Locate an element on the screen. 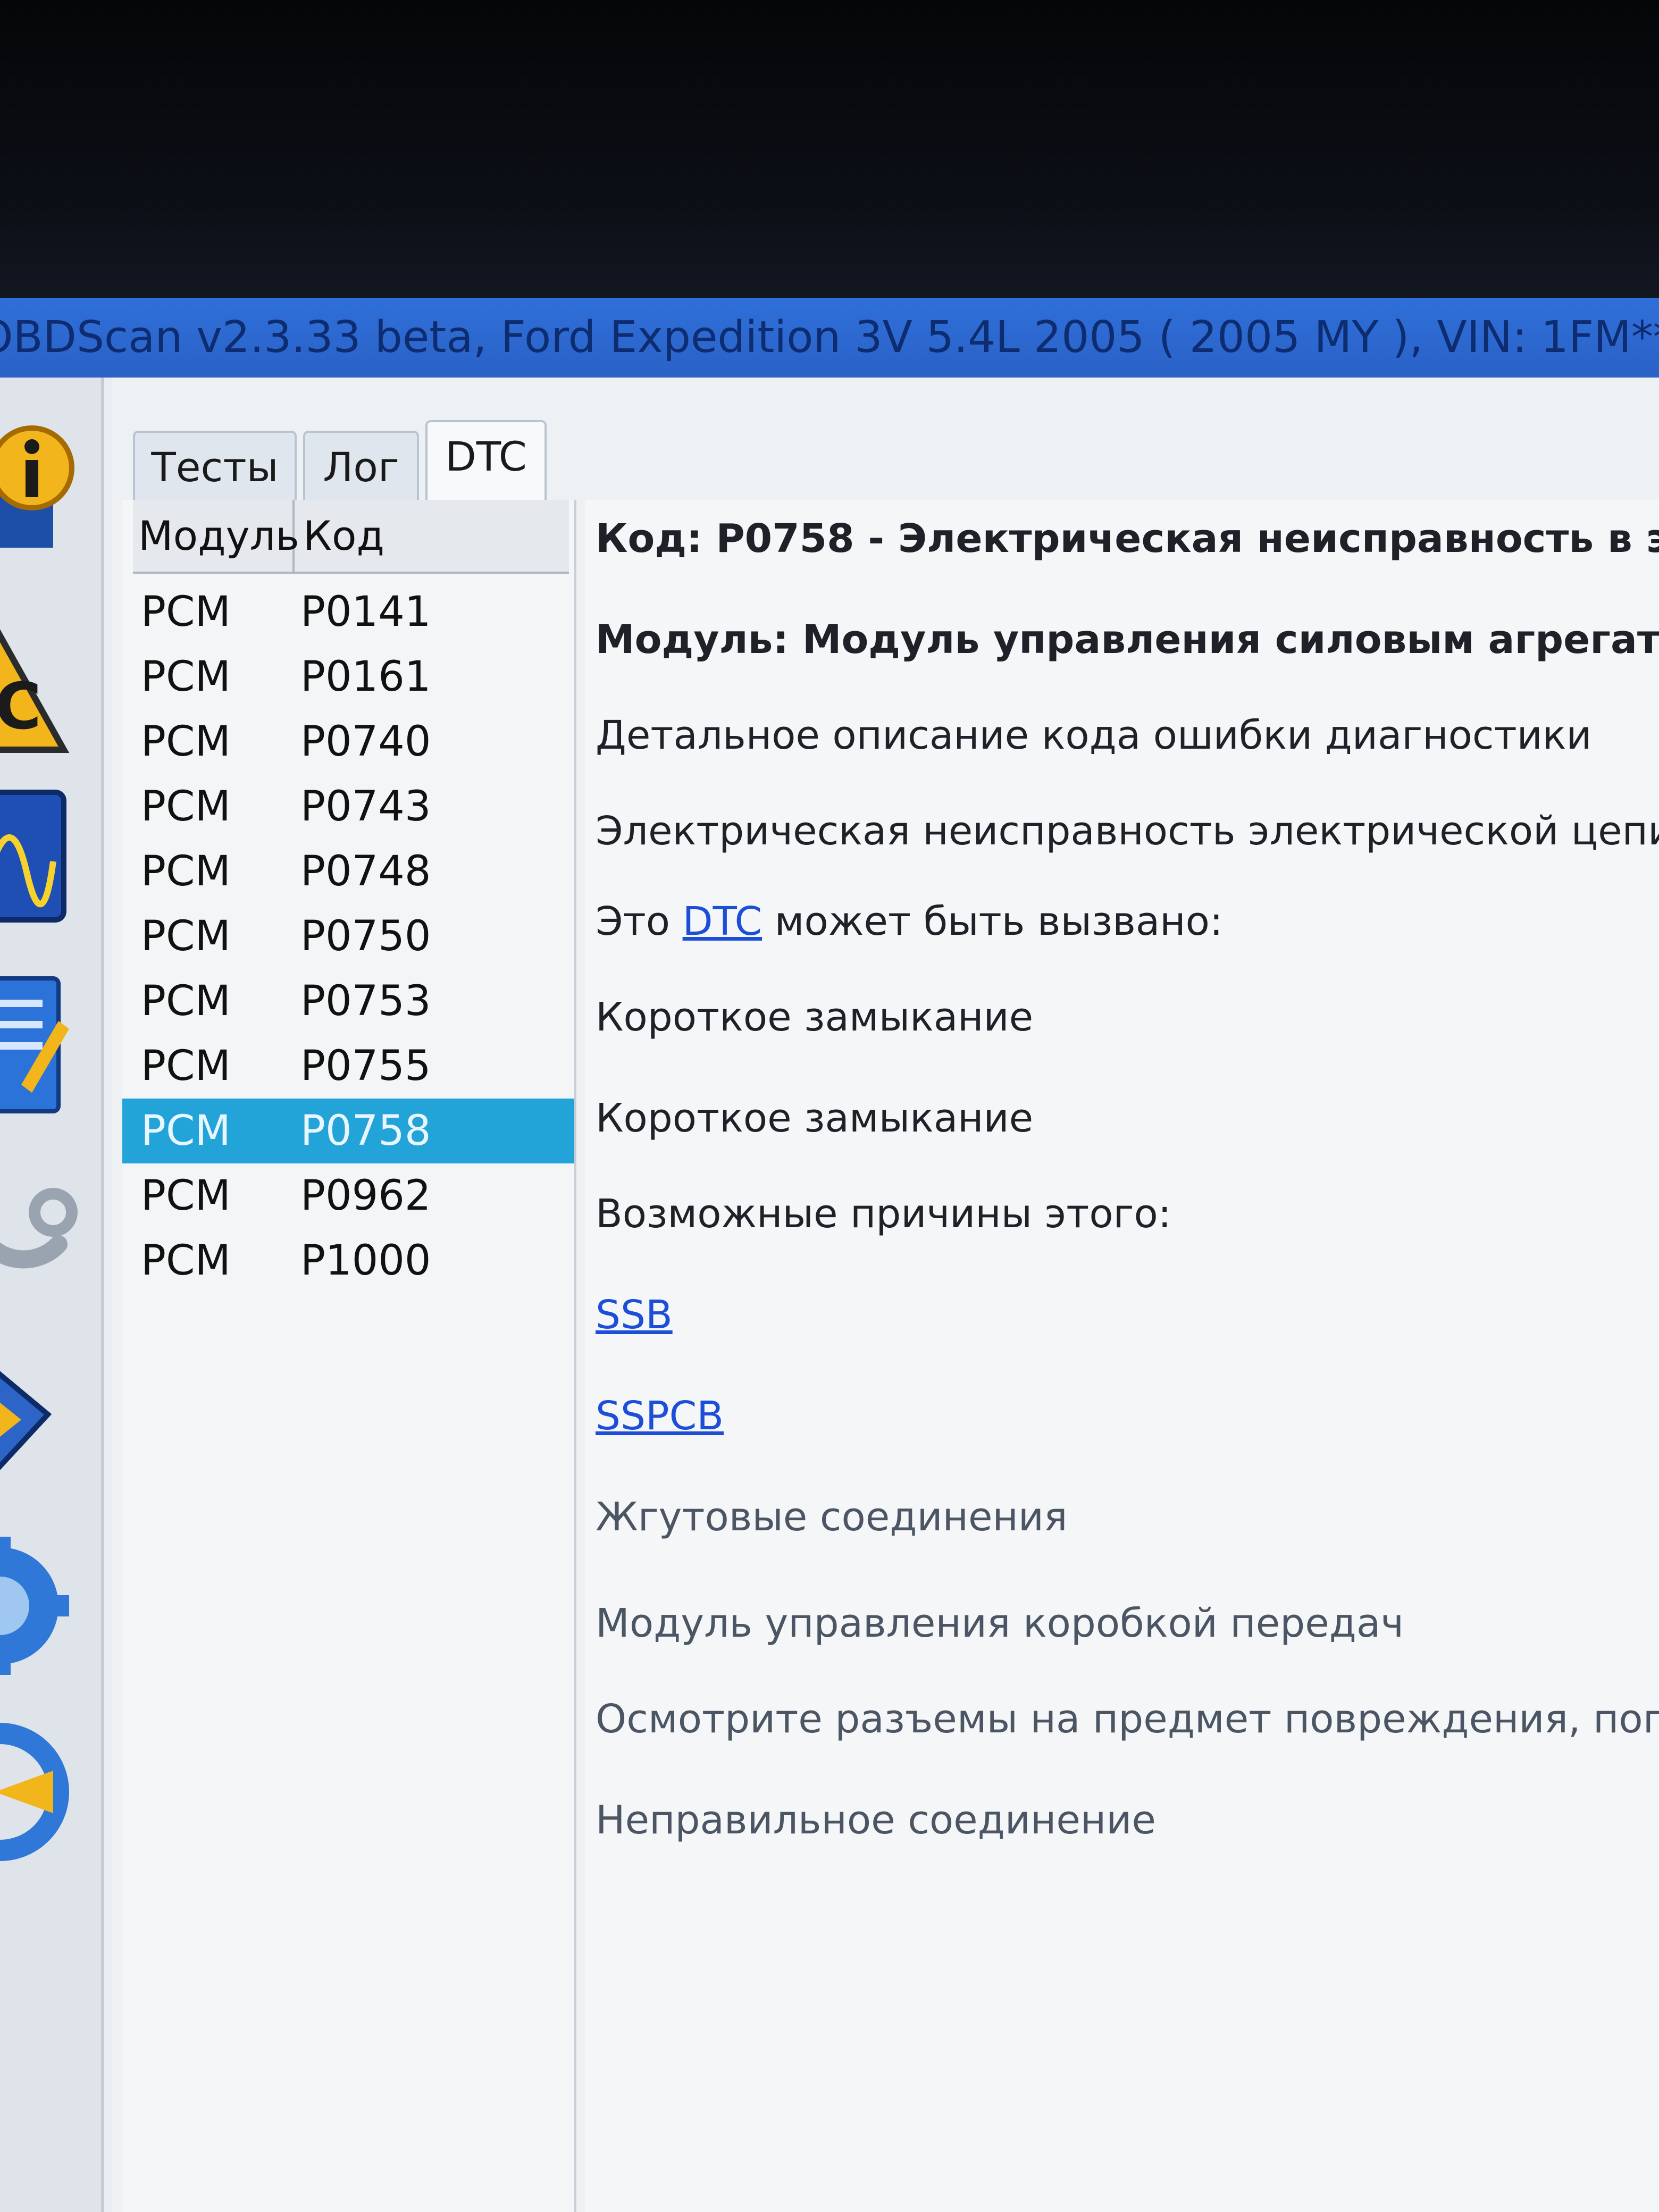 This screenshot has height=2212, width=1659. tab-tests: Тесты is located at coordinates (215, 466).